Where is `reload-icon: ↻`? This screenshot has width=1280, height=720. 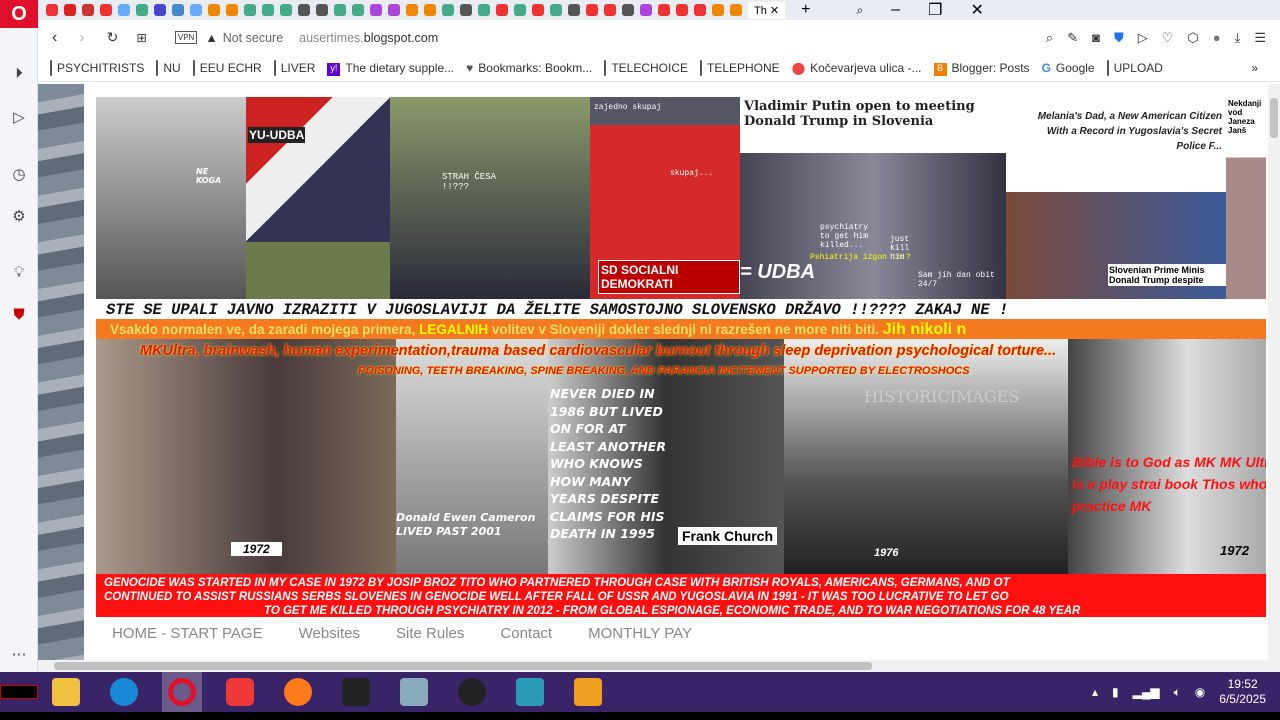
reload-icon: ↻ is located at coordinates (113, 37).